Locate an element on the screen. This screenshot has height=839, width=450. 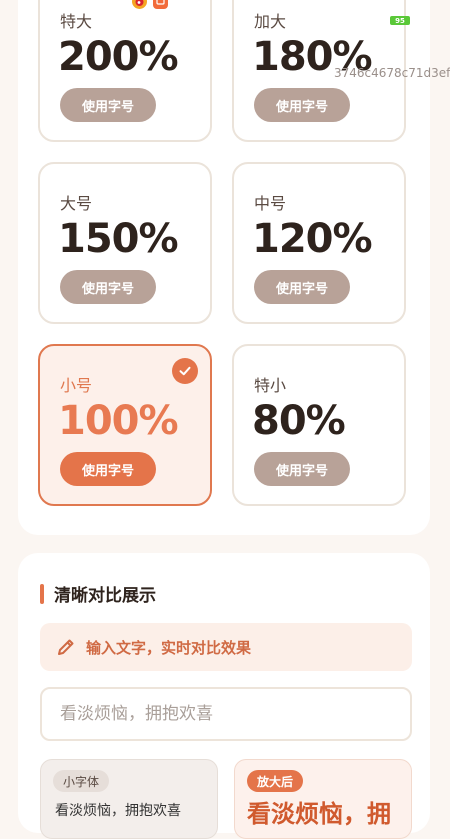
font-size-card-extra-large: 特大 200% 使用字号 is located at coordinates (125, 71).